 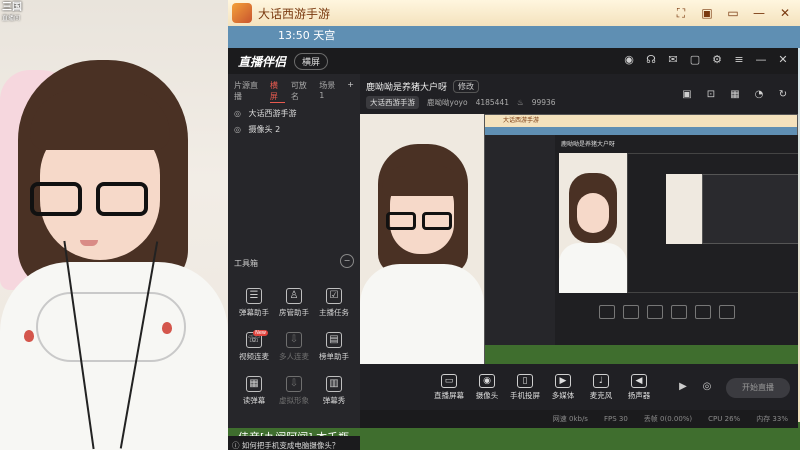 I want to click on info-icon: ⓘ, so click(x=237, y=445).